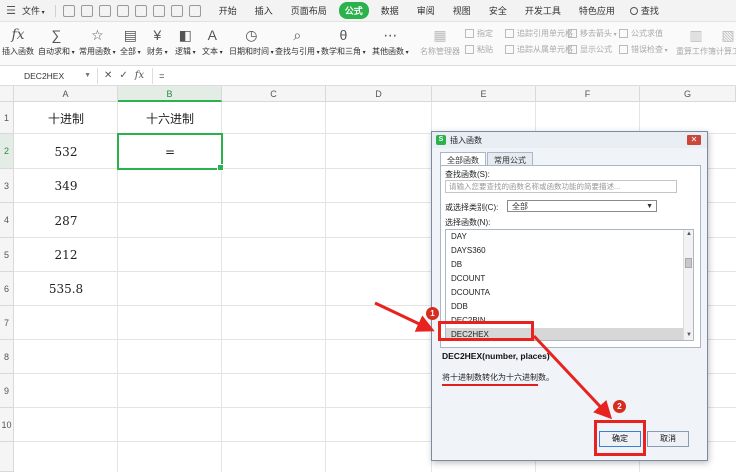 Image resolution: width=736 pixels, height=472 pixels. I want to click on define-button: 指定, so click(479, 33).